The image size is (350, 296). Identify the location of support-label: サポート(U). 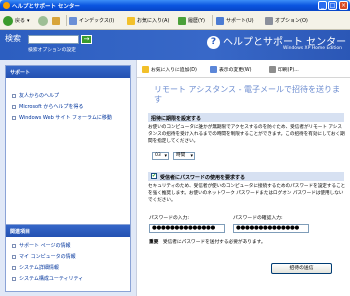
(240, 21).